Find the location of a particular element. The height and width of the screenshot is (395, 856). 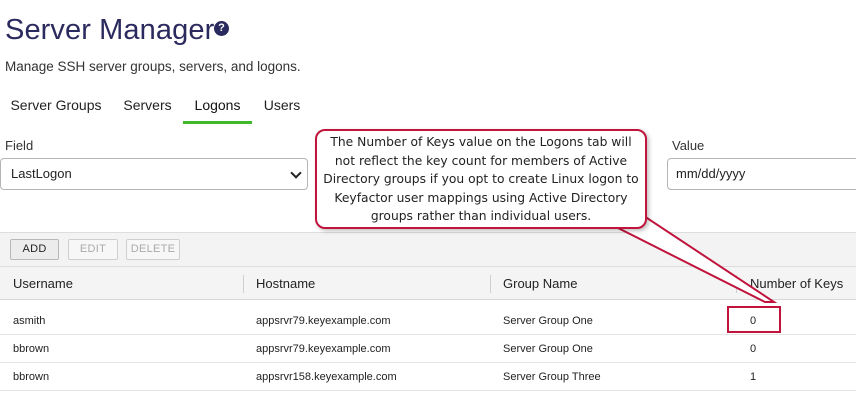

tab-server-groups: Server Groups is located at coordinates (56, 109).